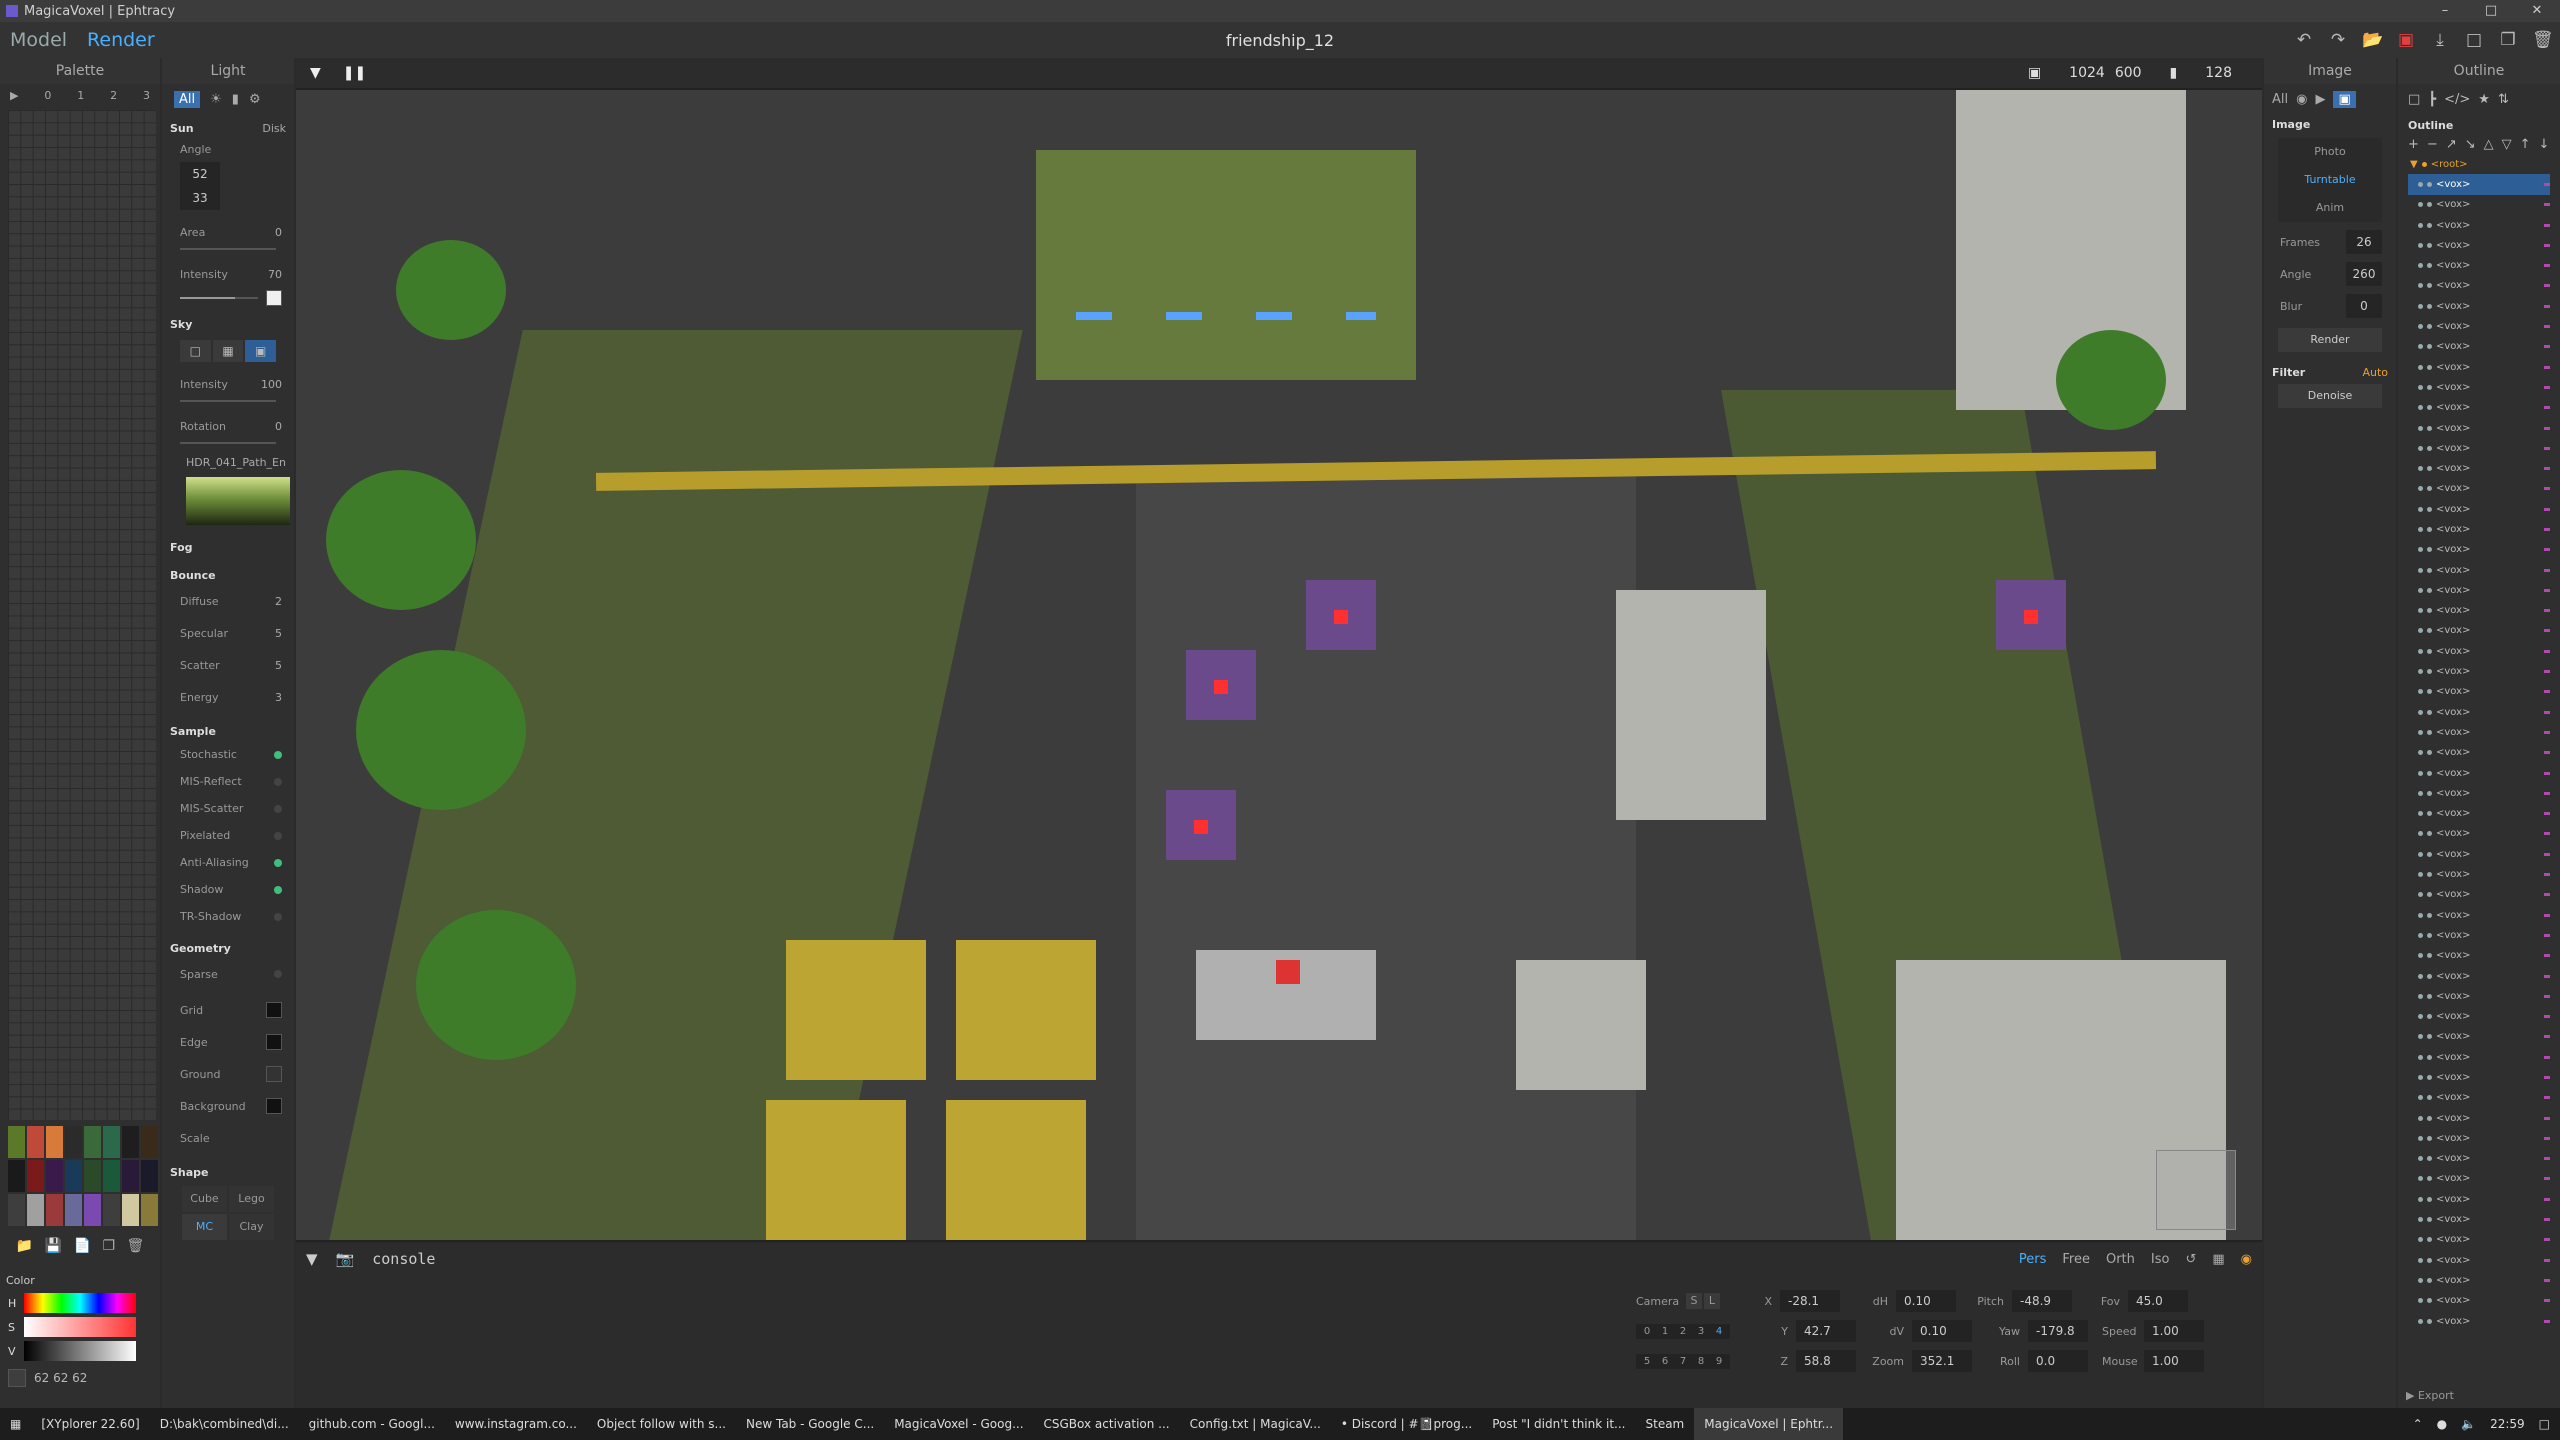 The image size is (2560, 1440). What do you see at coordinates (2414, 99) in the screenshot?
I see `folder-icon: □` at bounding box center [2414, 99].